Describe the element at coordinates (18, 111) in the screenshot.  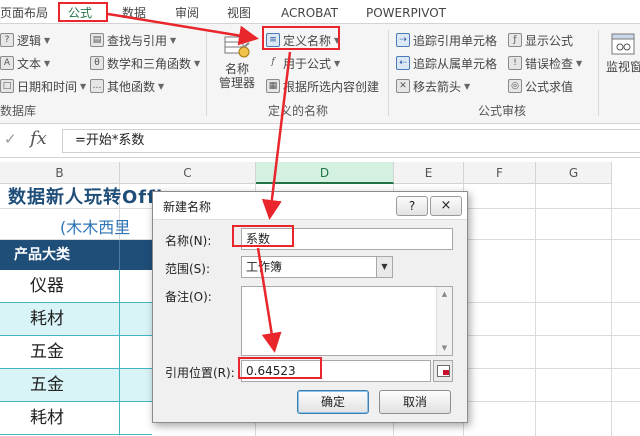
I see `function-library-group-label: 数据库` at that location.